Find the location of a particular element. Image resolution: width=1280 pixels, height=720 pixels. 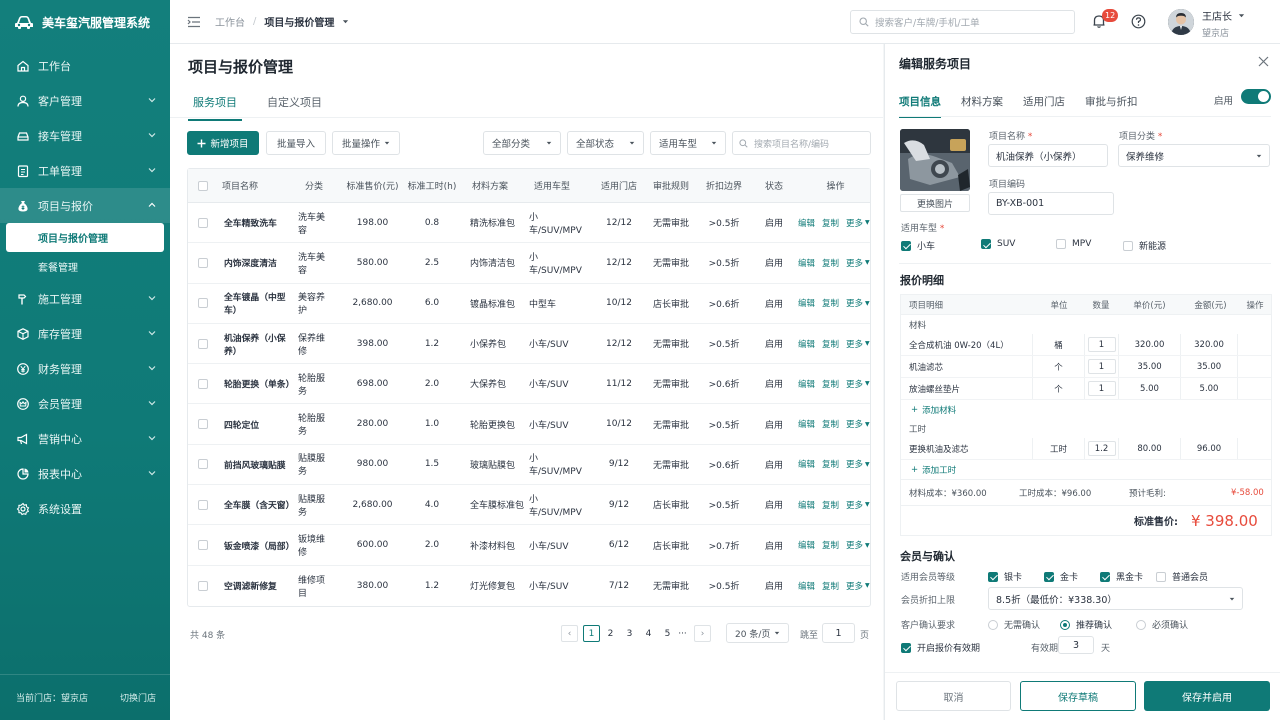

sidebar-item-marketing: 营销中心 is located at coordinates (85, 438).